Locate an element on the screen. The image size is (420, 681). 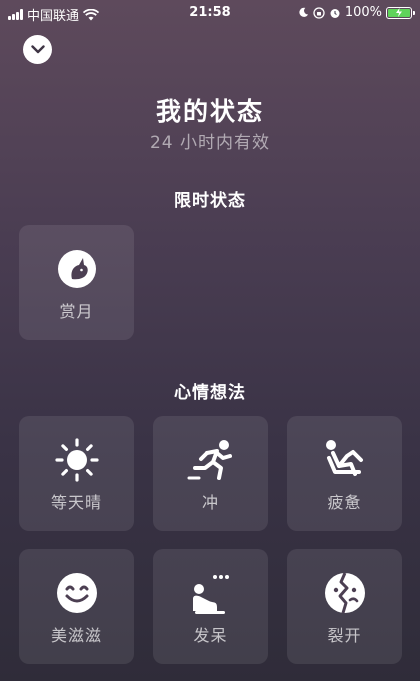
rabbit-moon-icon is located at coordinates (76, 269).